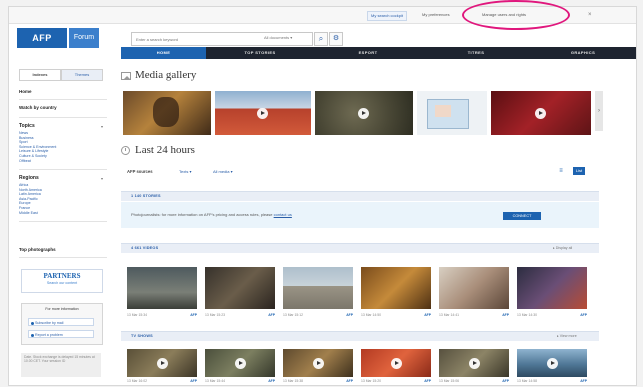 This screenshot has width=643, height=387. What do you see at coordinates (318, 381) in the screenshot?
I see `tv-meta: 13 Mar 15:38 AFP` at bounding box center [318, 381].